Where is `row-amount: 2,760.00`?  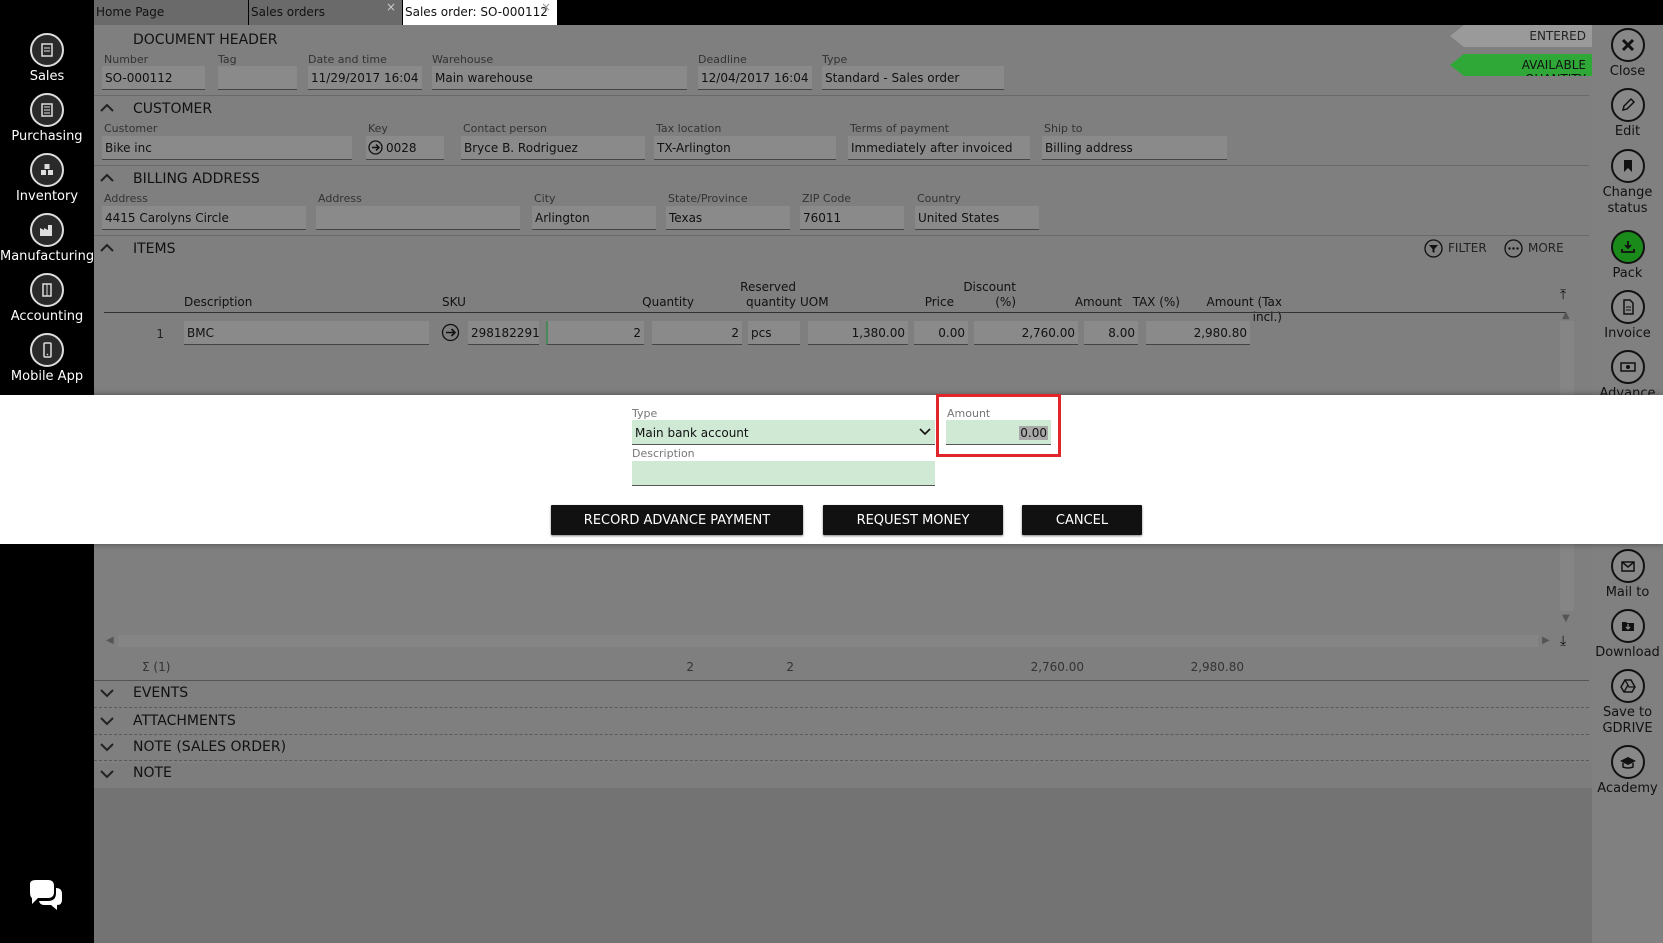 row-amount: 2,760.00 is located at coordinates (1026, 333).